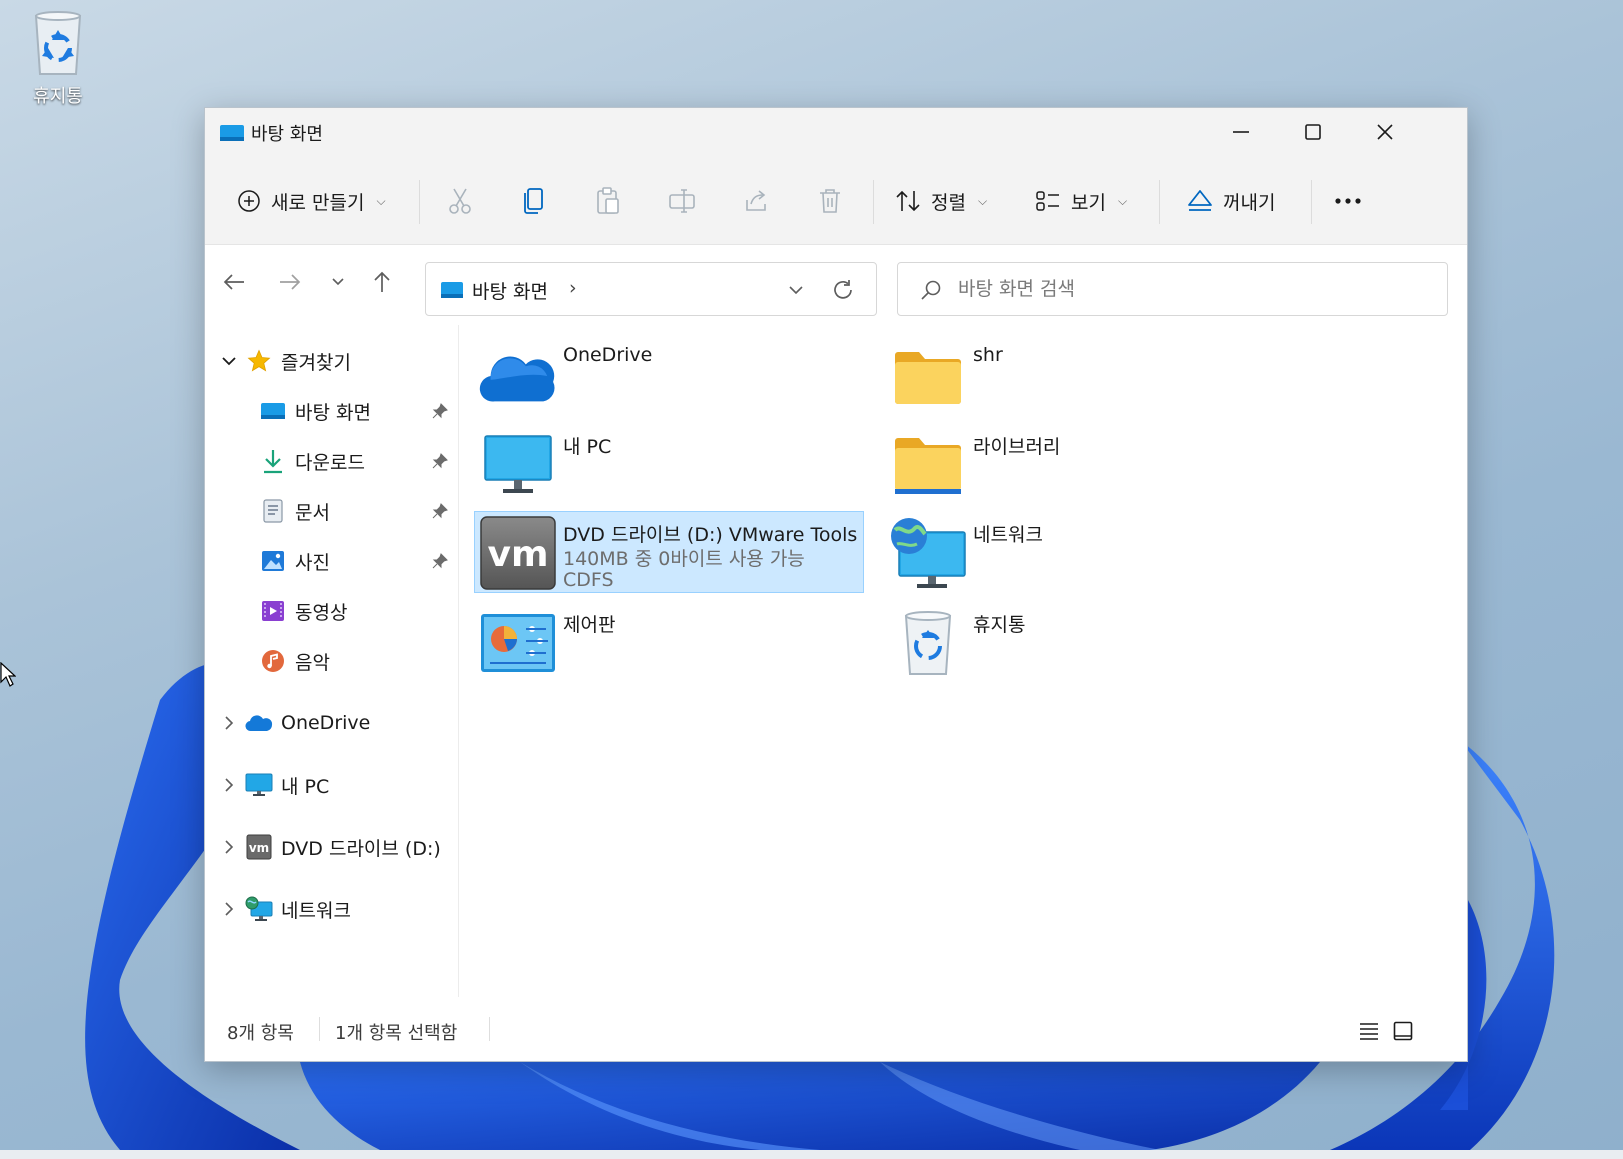  I want to click on cut-button, so click(460, 201).